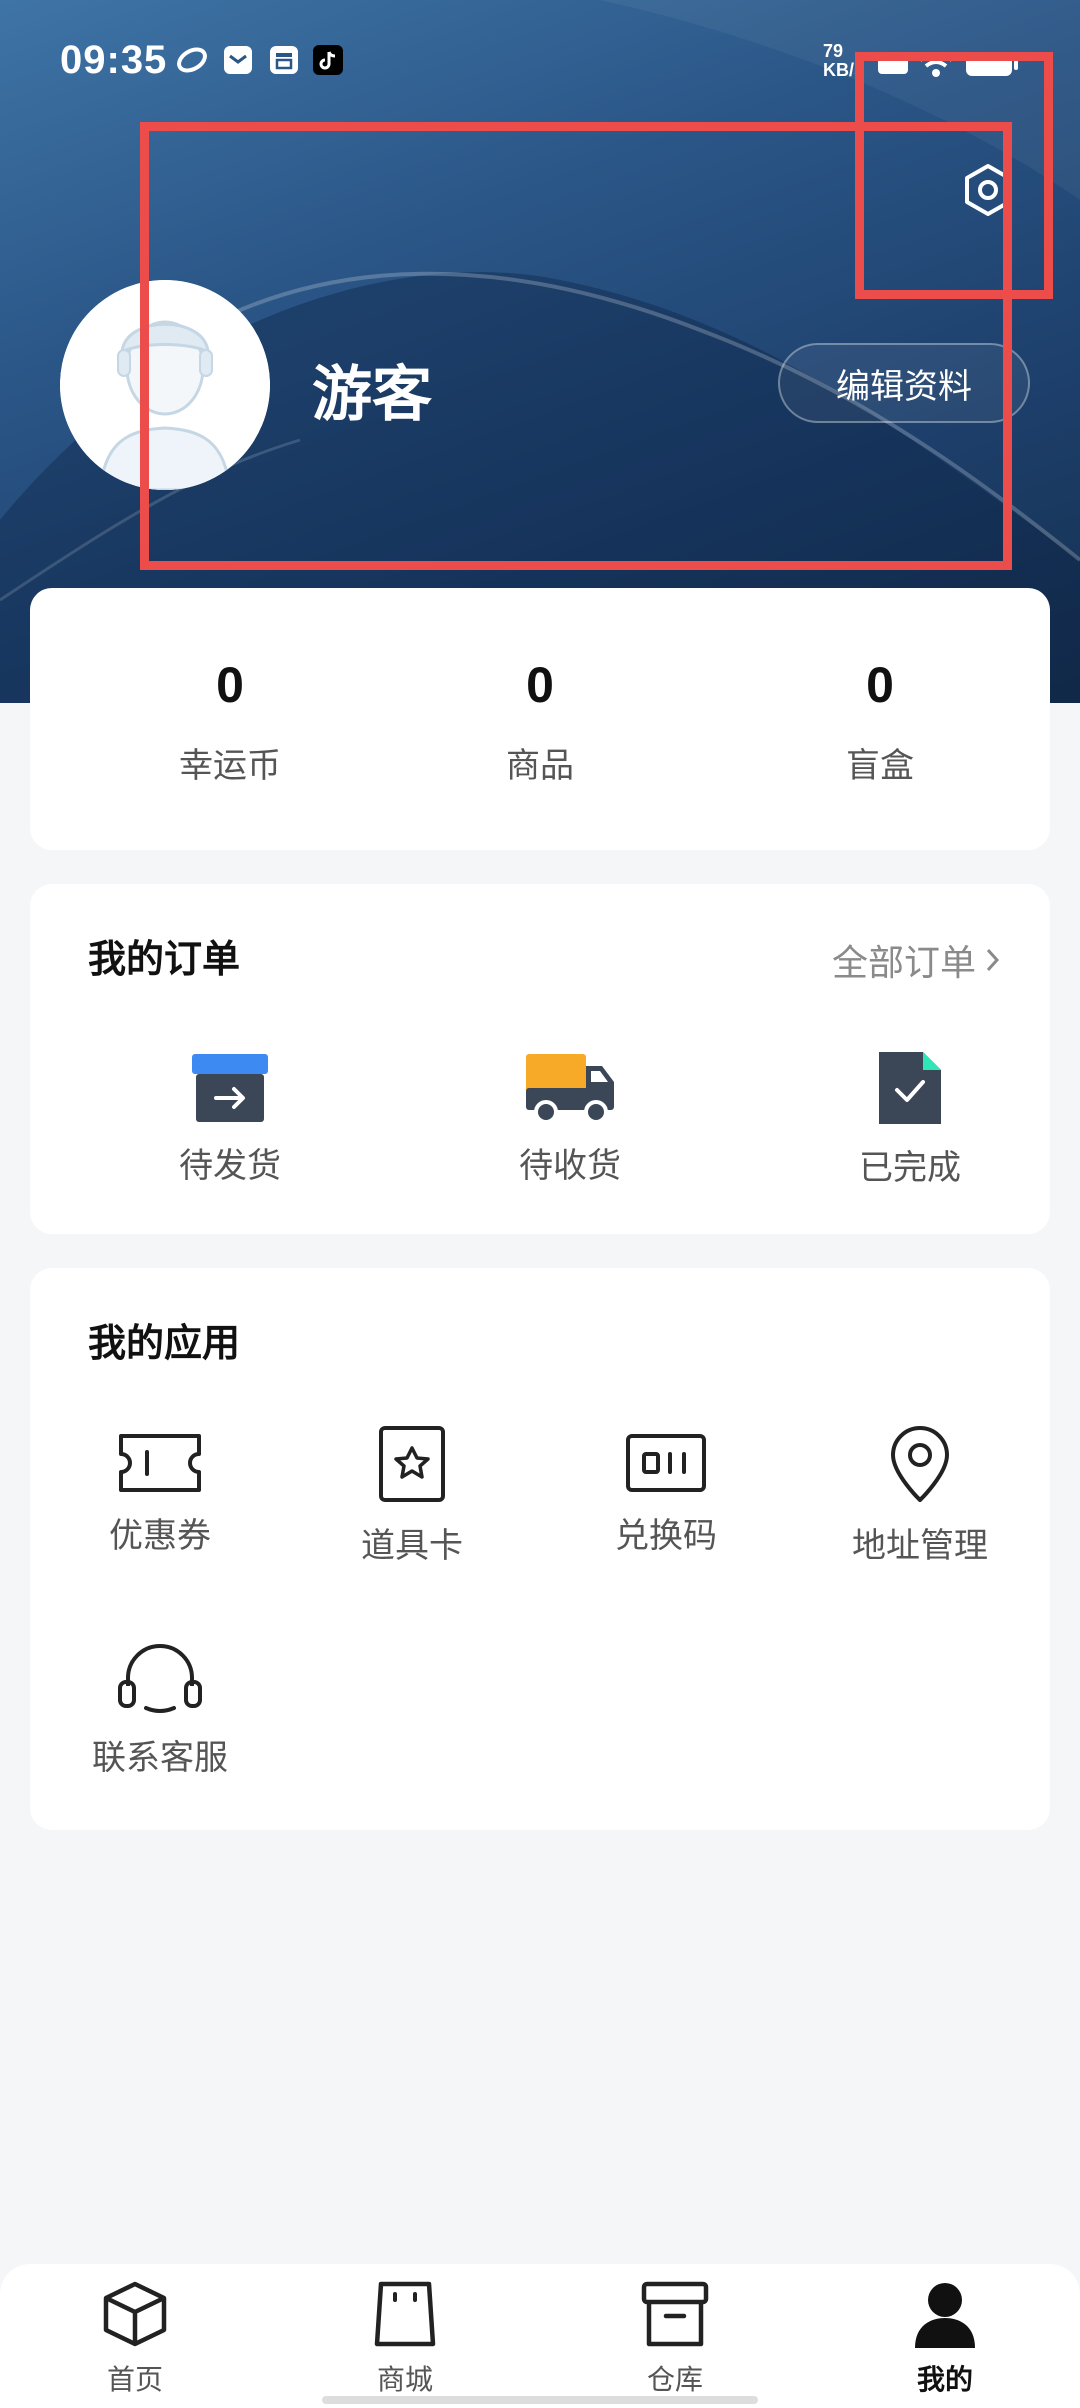 The height and width of the screenshot is (2408, 1080). What do you see at coordinates (910, 1168) in the screenshot?
I see `order-label: 已完成` at bounding box center [910, 1168].